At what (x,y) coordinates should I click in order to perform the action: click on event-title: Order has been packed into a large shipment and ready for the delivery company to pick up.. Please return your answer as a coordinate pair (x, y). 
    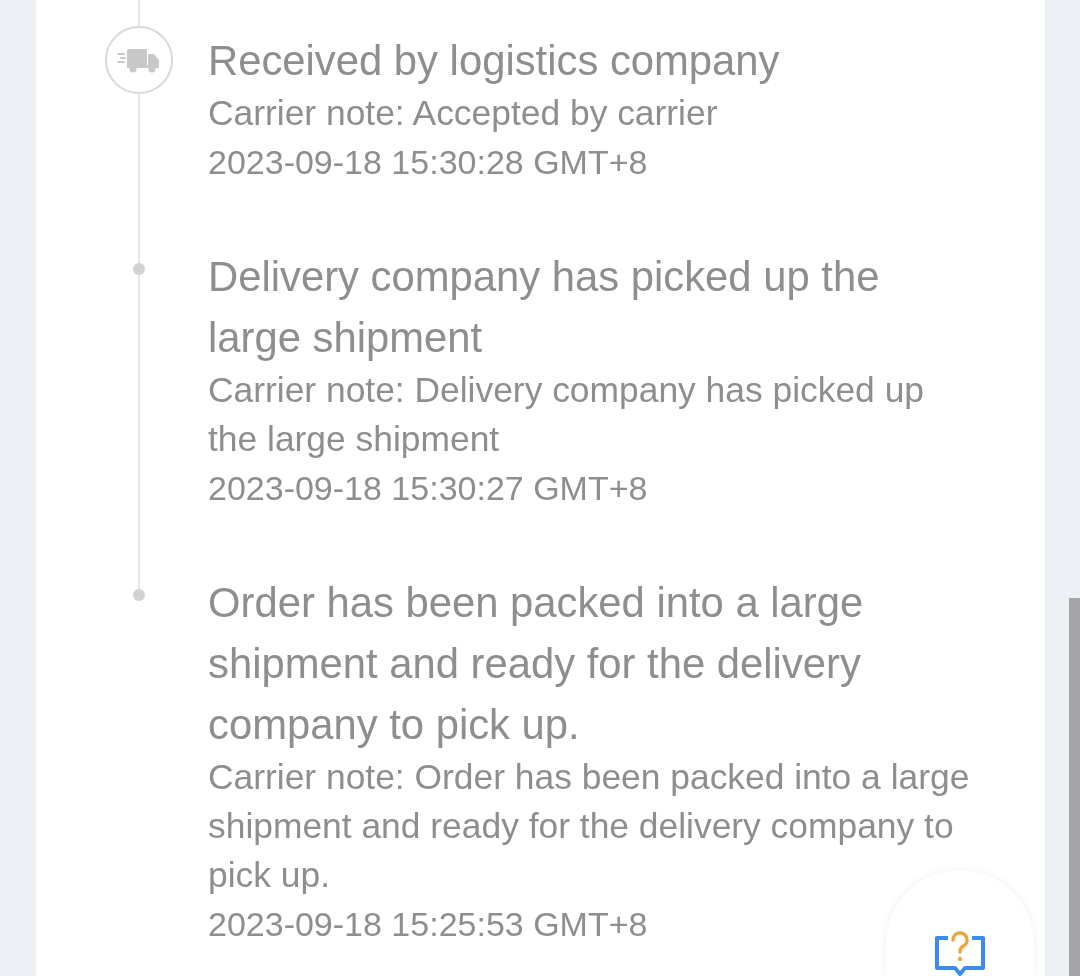
    Looking at the image, I should click on (536, 664).